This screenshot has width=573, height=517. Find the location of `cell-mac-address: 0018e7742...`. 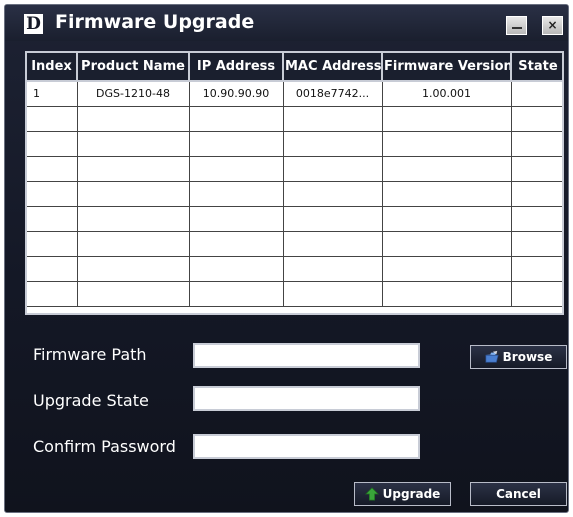

cell-mac-address: 0018e7742... is located at coordinates (333, 94).